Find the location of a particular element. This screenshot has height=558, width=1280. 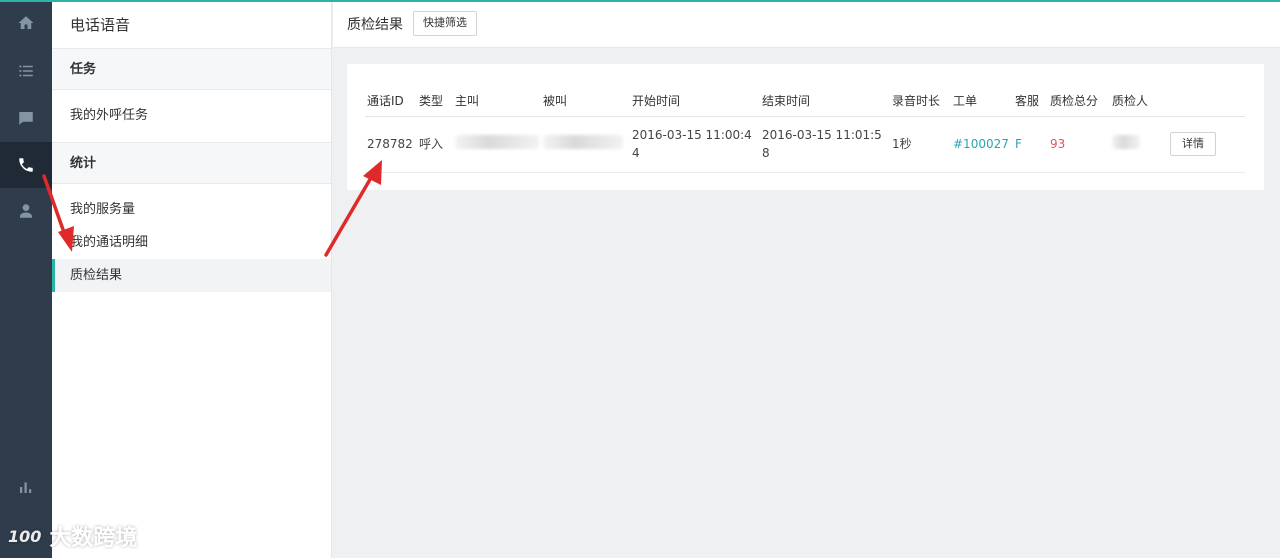

sidebar-item-service-volume: 我的服务量 is located at coordinates (191, 209).